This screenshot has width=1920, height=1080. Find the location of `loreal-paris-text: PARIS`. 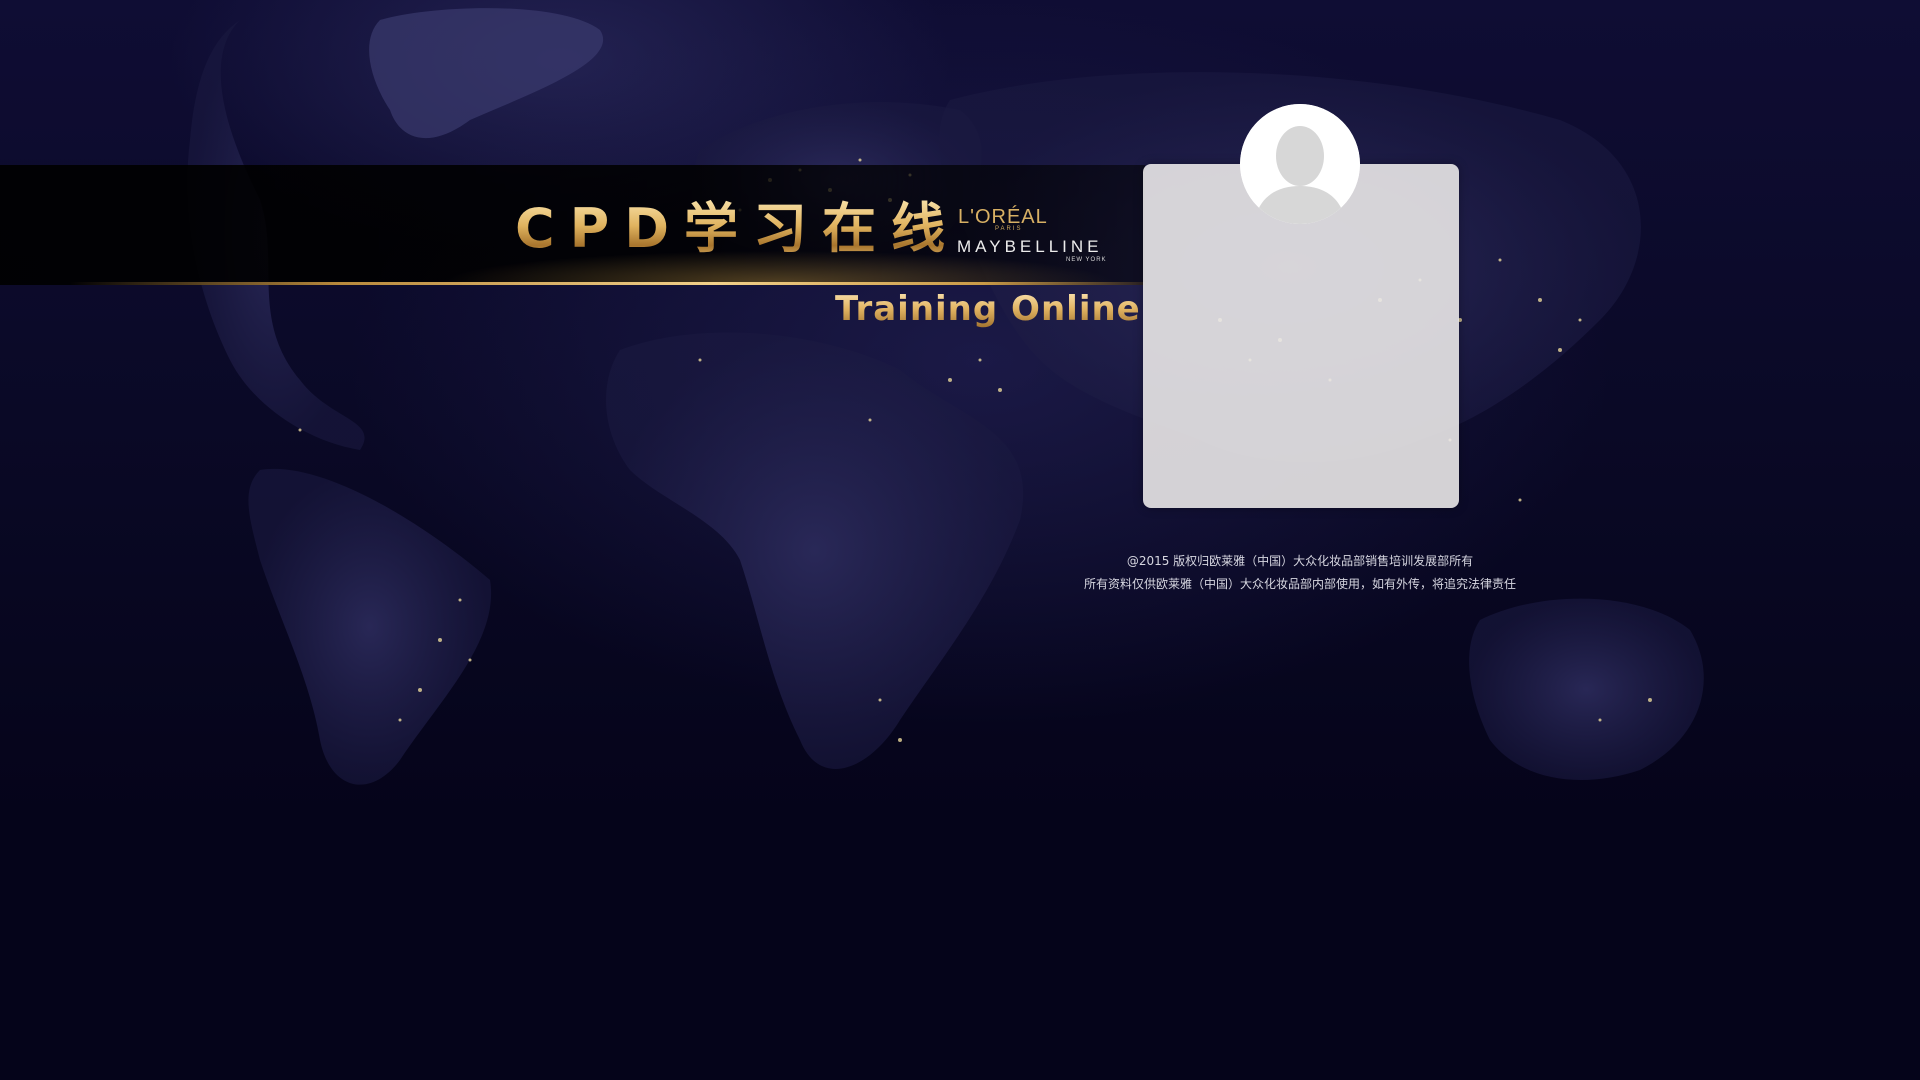

loreal-paris-text: PARIS is located at coordinates (1009, 229).